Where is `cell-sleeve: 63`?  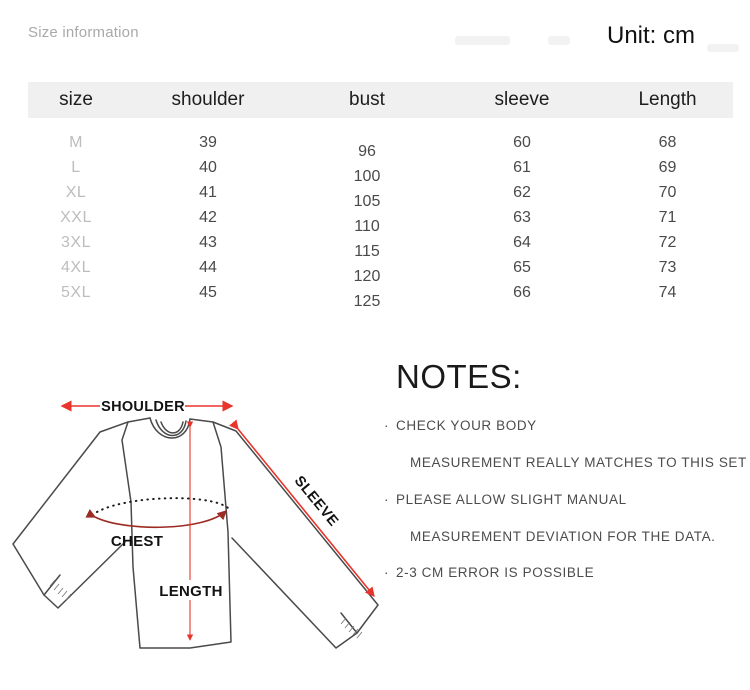
cell-sleeve: 63 is located at coordinates (522, 217).